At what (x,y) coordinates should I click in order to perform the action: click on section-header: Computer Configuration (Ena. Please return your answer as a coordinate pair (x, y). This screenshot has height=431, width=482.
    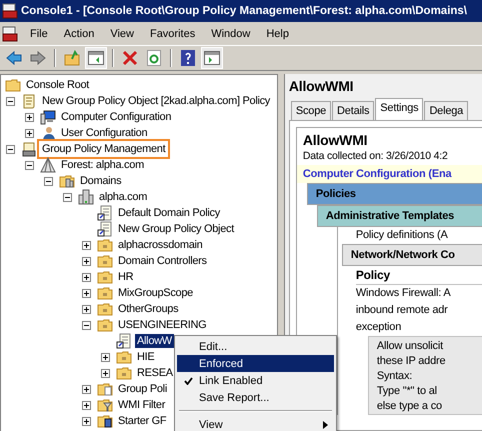
    Looking at the image, I should click on (389, 174).